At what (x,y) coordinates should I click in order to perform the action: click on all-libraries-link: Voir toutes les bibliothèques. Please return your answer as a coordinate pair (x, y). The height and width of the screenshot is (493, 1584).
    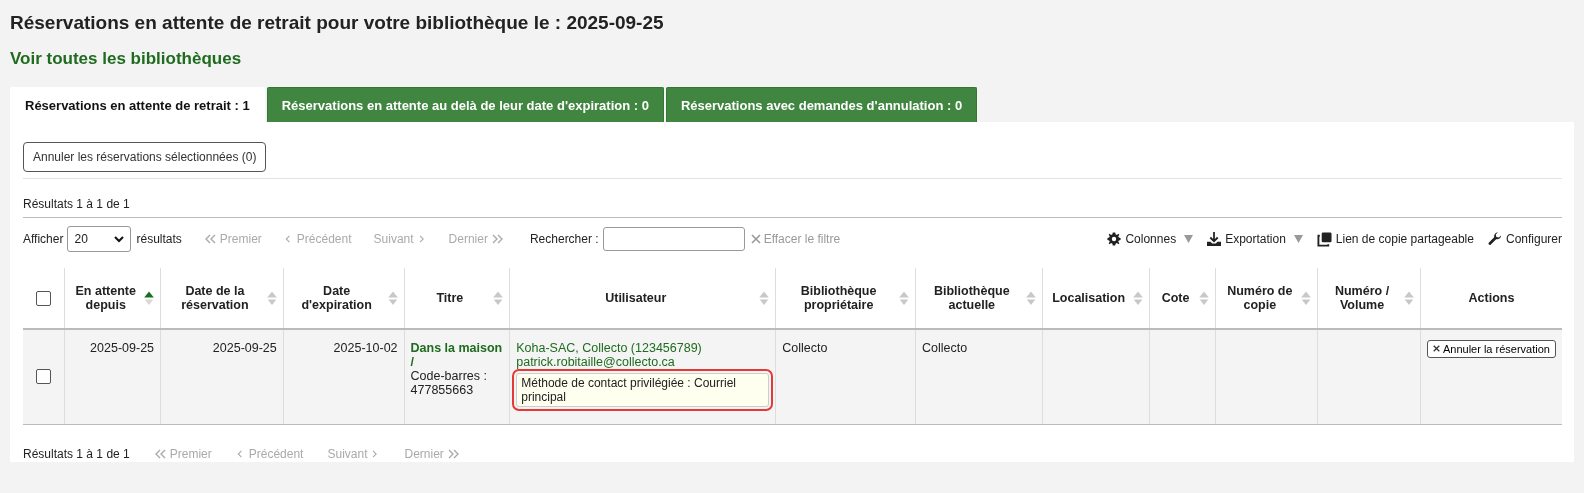
    Looking at the image, I should click on (126, 59).